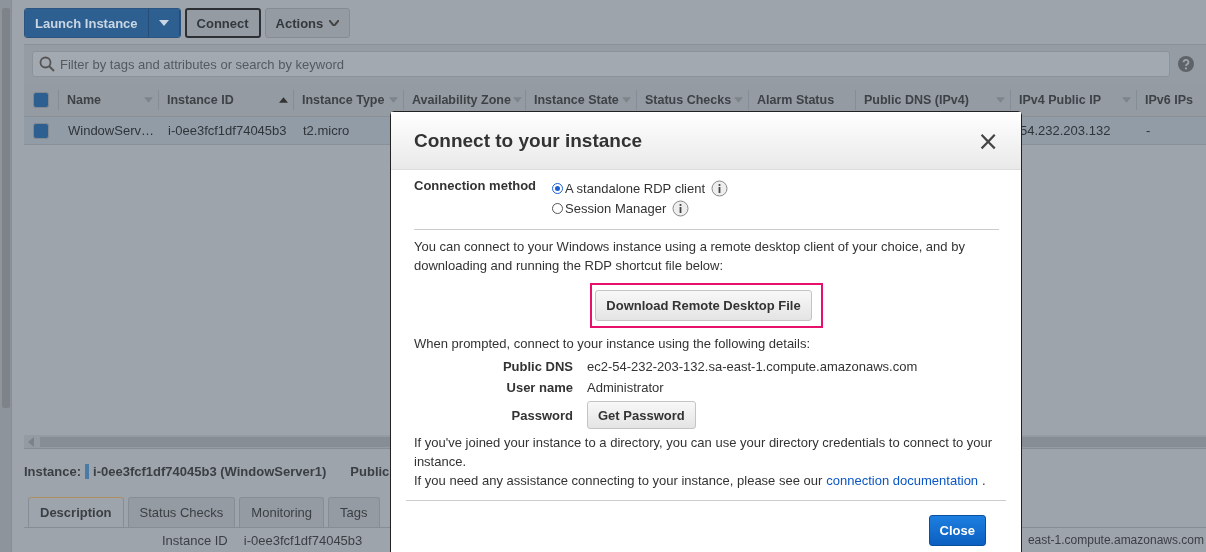  Describe the element at coordinates (475, 186) in the screenshot. I see `connection-method-label: Connection method` at that location.